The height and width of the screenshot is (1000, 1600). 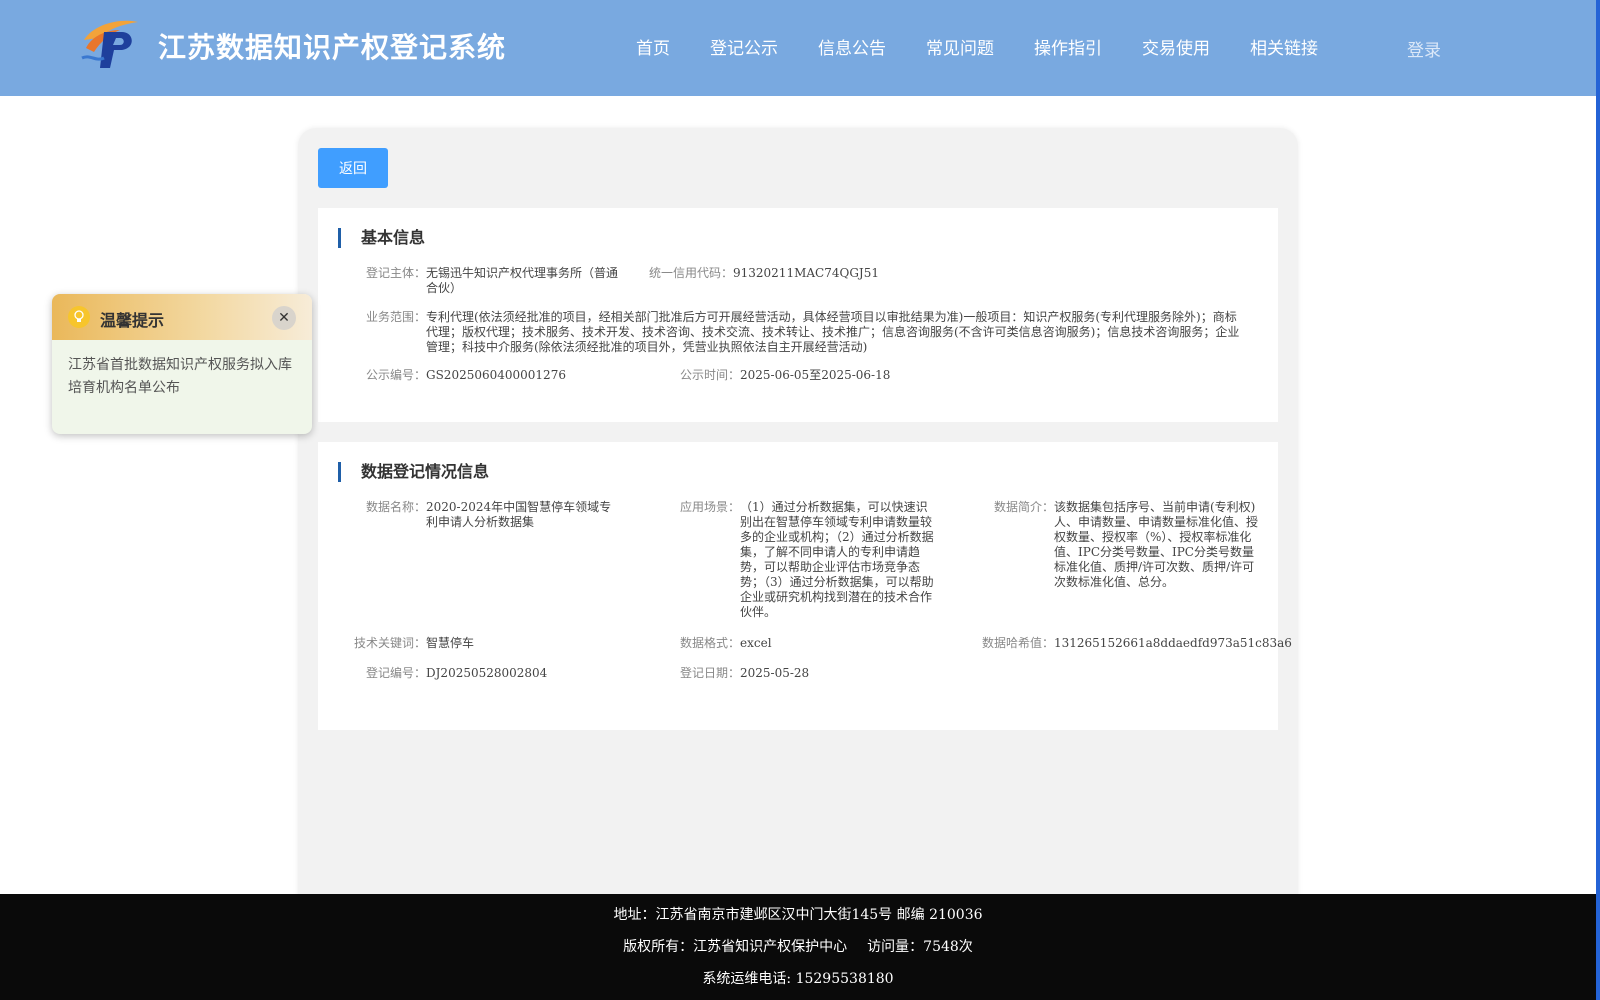 I want to click on field-value: 2020-2024年中国智慧停车领域专利申请人分析数据集, so click(x=519, y=514).